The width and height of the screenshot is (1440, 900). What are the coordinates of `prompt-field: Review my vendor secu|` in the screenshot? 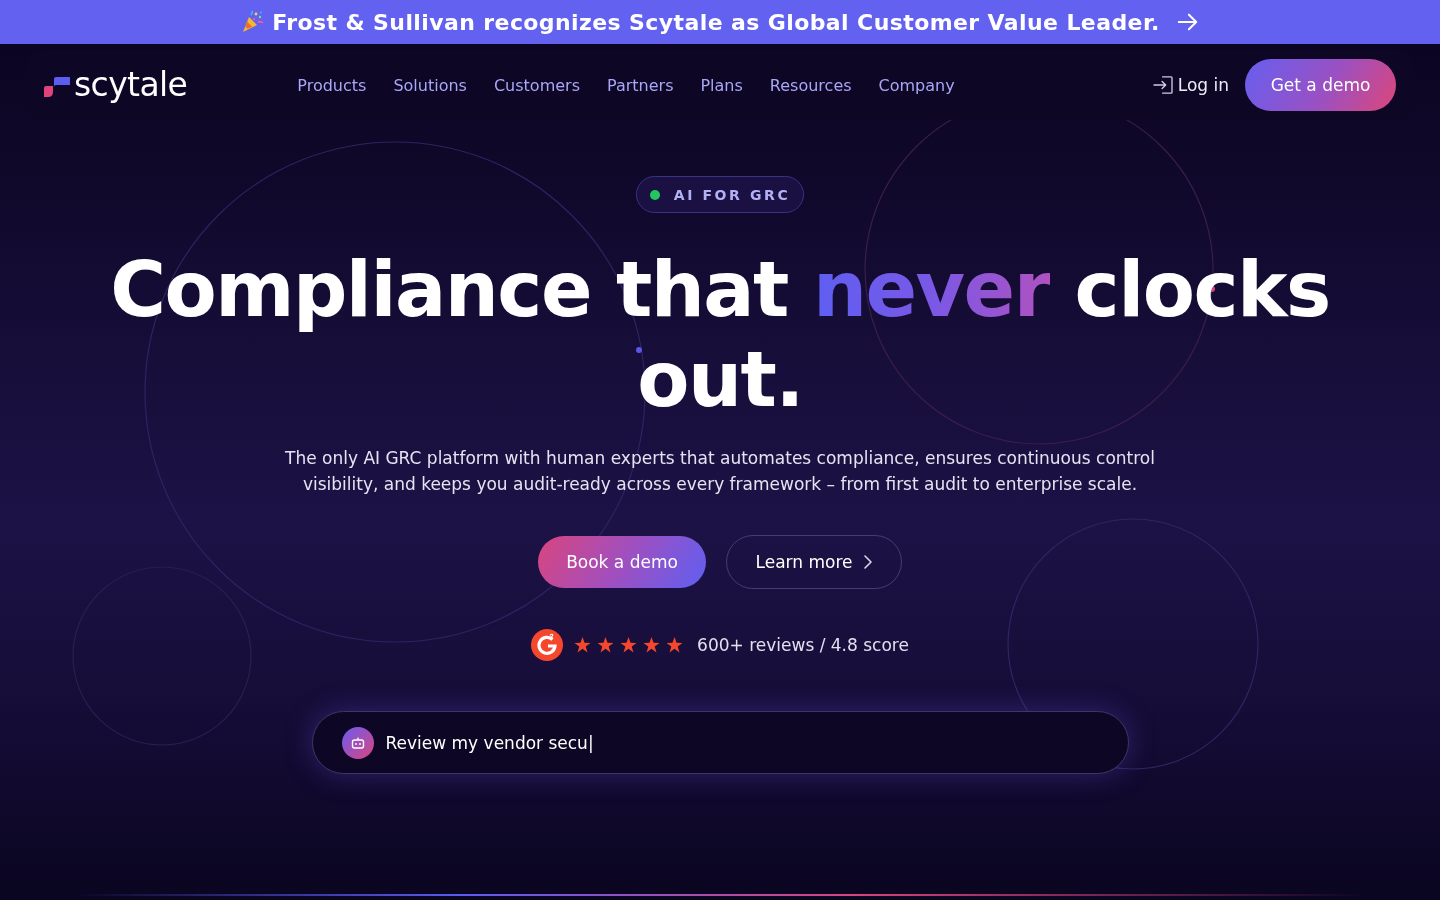 It's located at (720, 742).